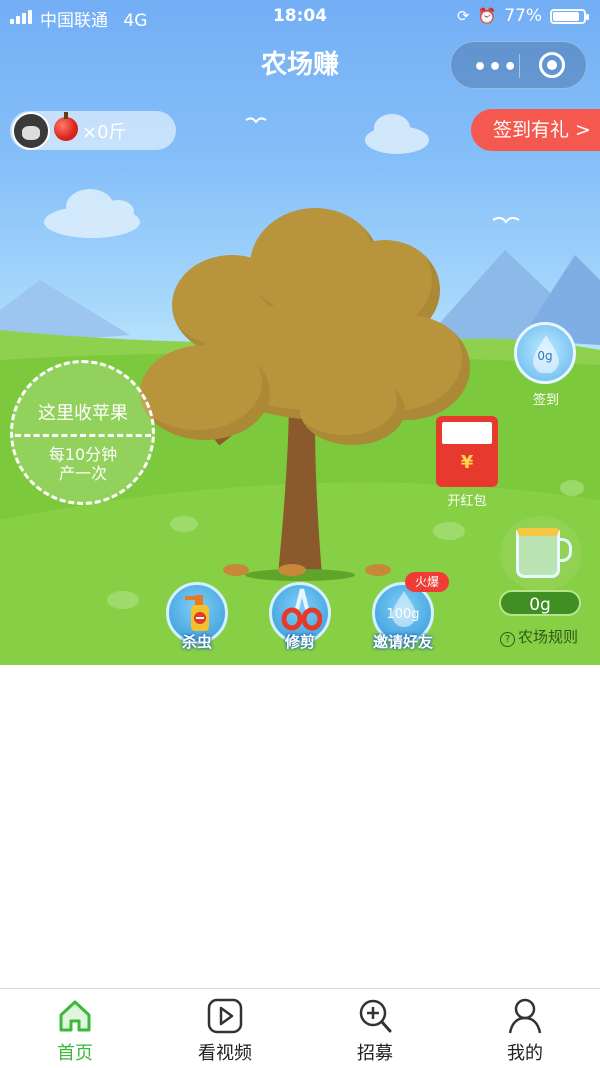 Image resolution: width=600 pixels, height=1068 pixels. I want to click on question-icon: ?, so click(507, 639).